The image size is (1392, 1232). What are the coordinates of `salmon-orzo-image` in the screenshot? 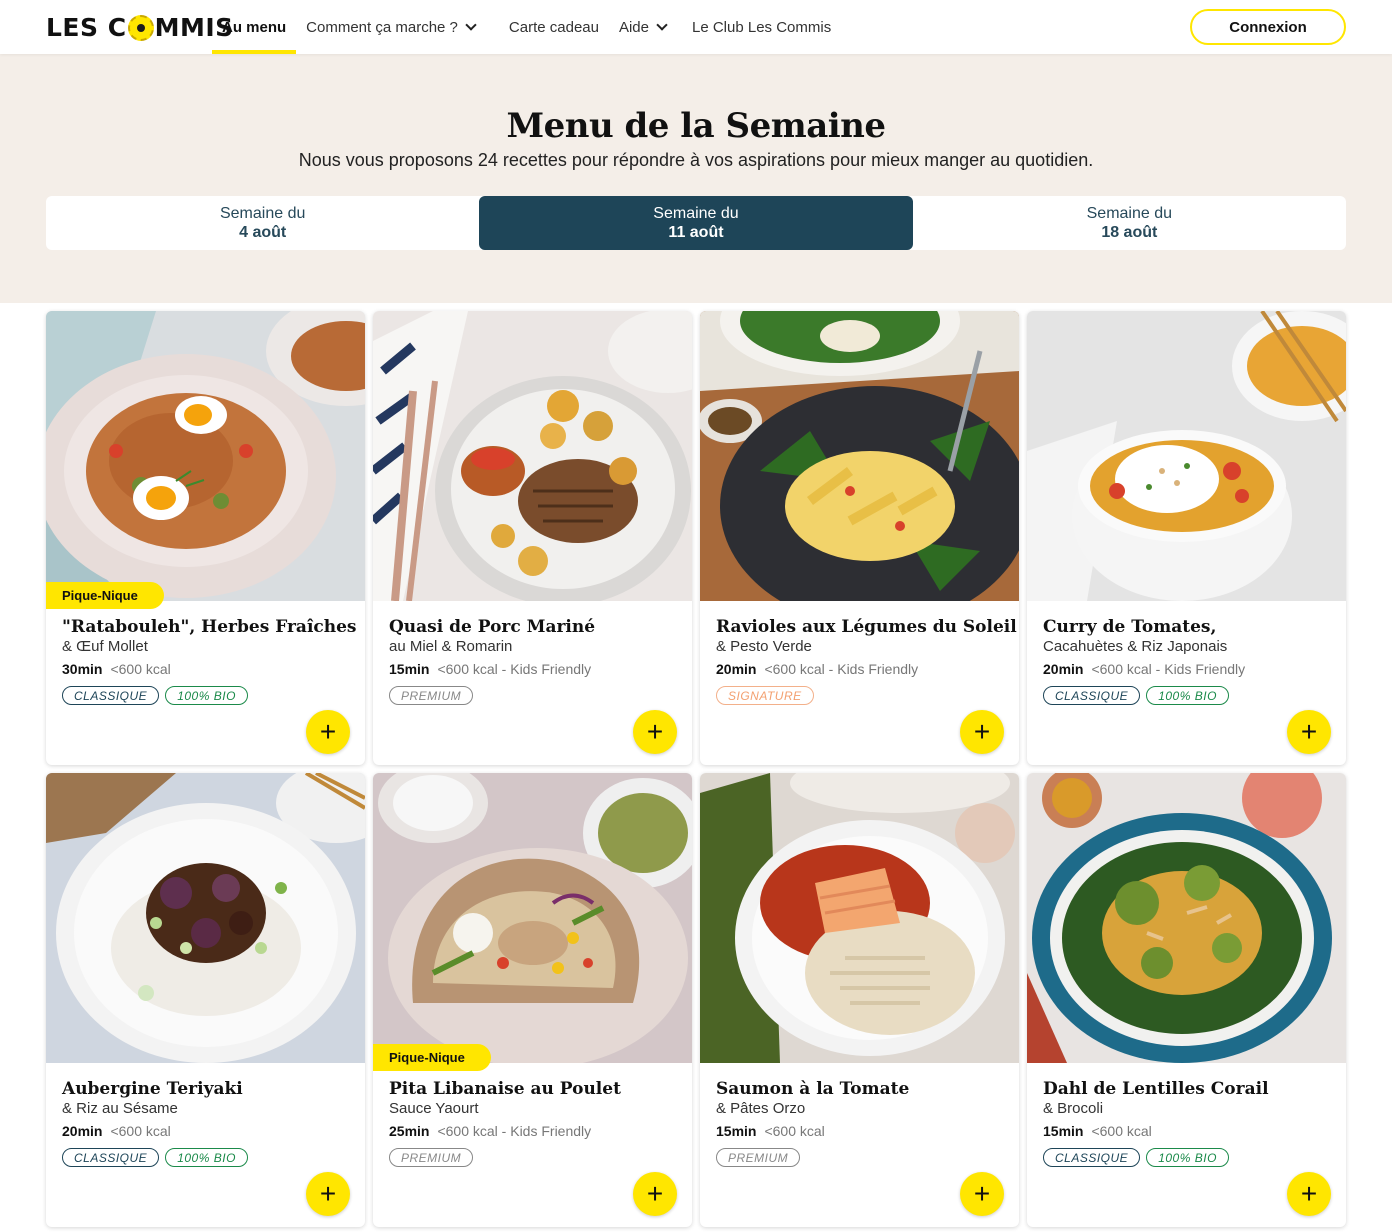 It's located at (859, 918).